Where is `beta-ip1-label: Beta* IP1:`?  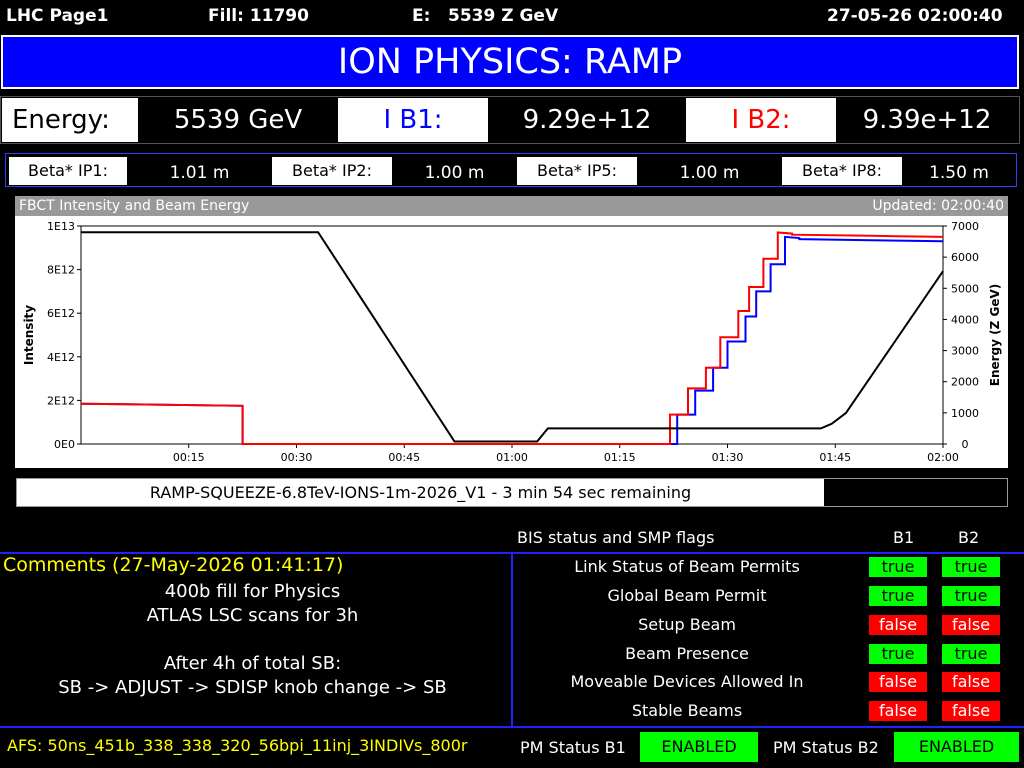
beta-ip1-label: Beta* IP1: is located at coordinates (68, 171).